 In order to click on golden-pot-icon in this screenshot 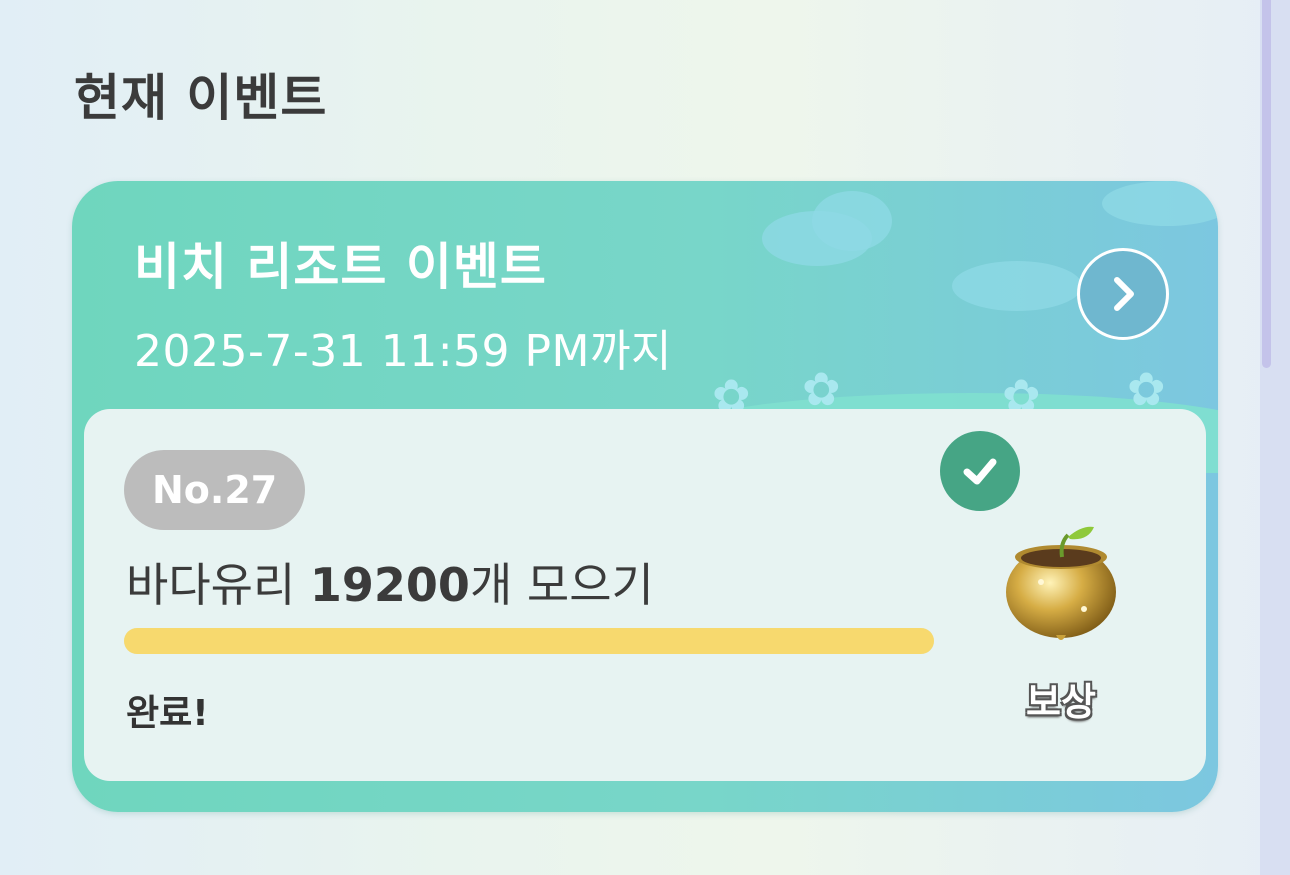, I will do `click(1061, 582)`.